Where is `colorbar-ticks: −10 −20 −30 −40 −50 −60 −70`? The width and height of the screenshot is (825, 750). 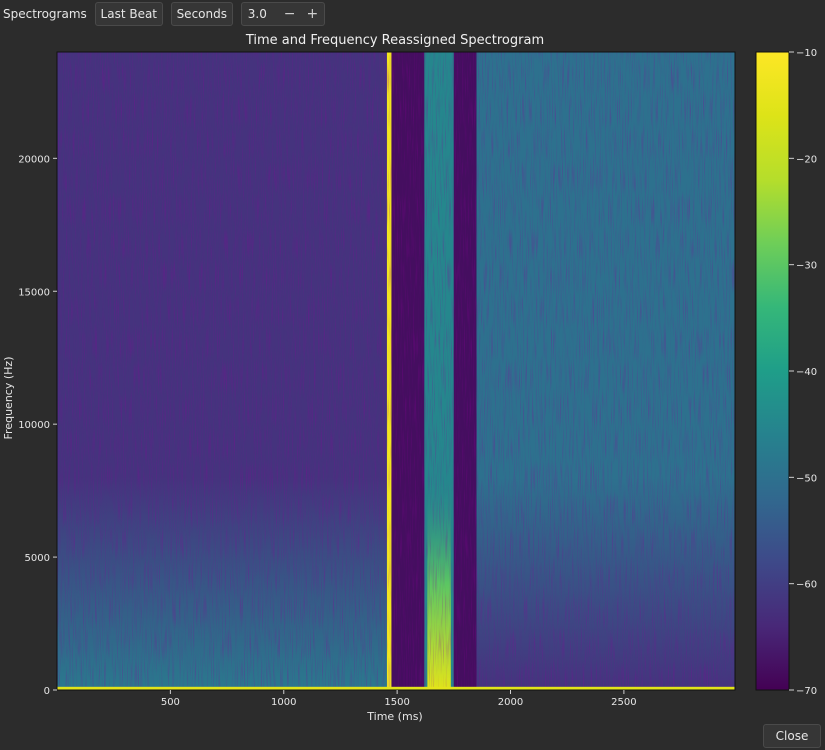 colorbar-ticks: −10 −20 −30 −40 −50 −60 −70 is located at coordinates (803, 372).